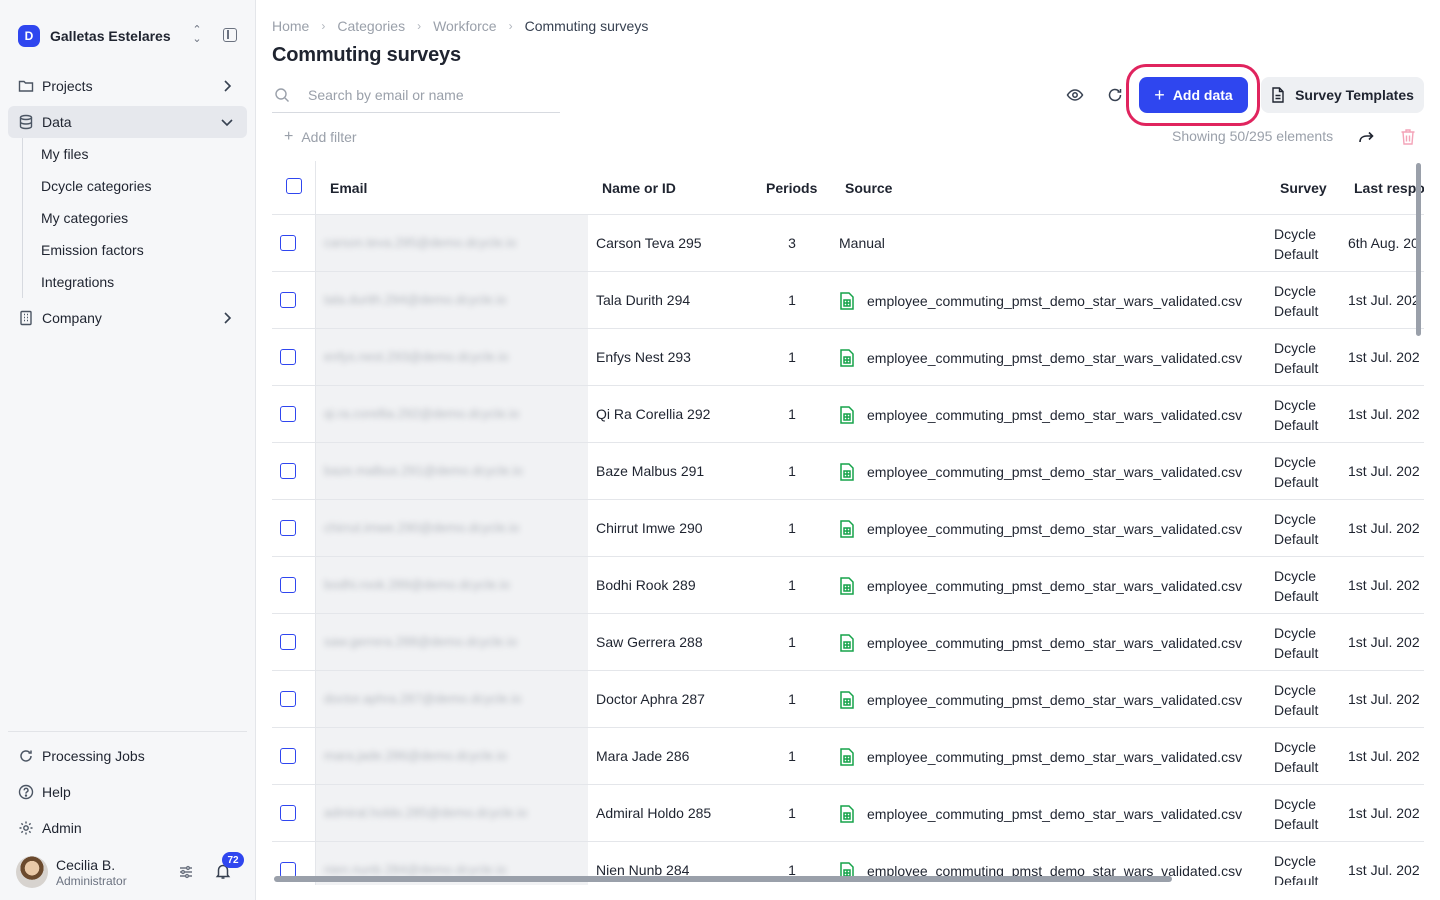 The height and width of the screenshot is (900, 1440). Describe the element at coordinates (127, 828) in the screenshot. I see `sidebar-item-admin: Admin` at that location.